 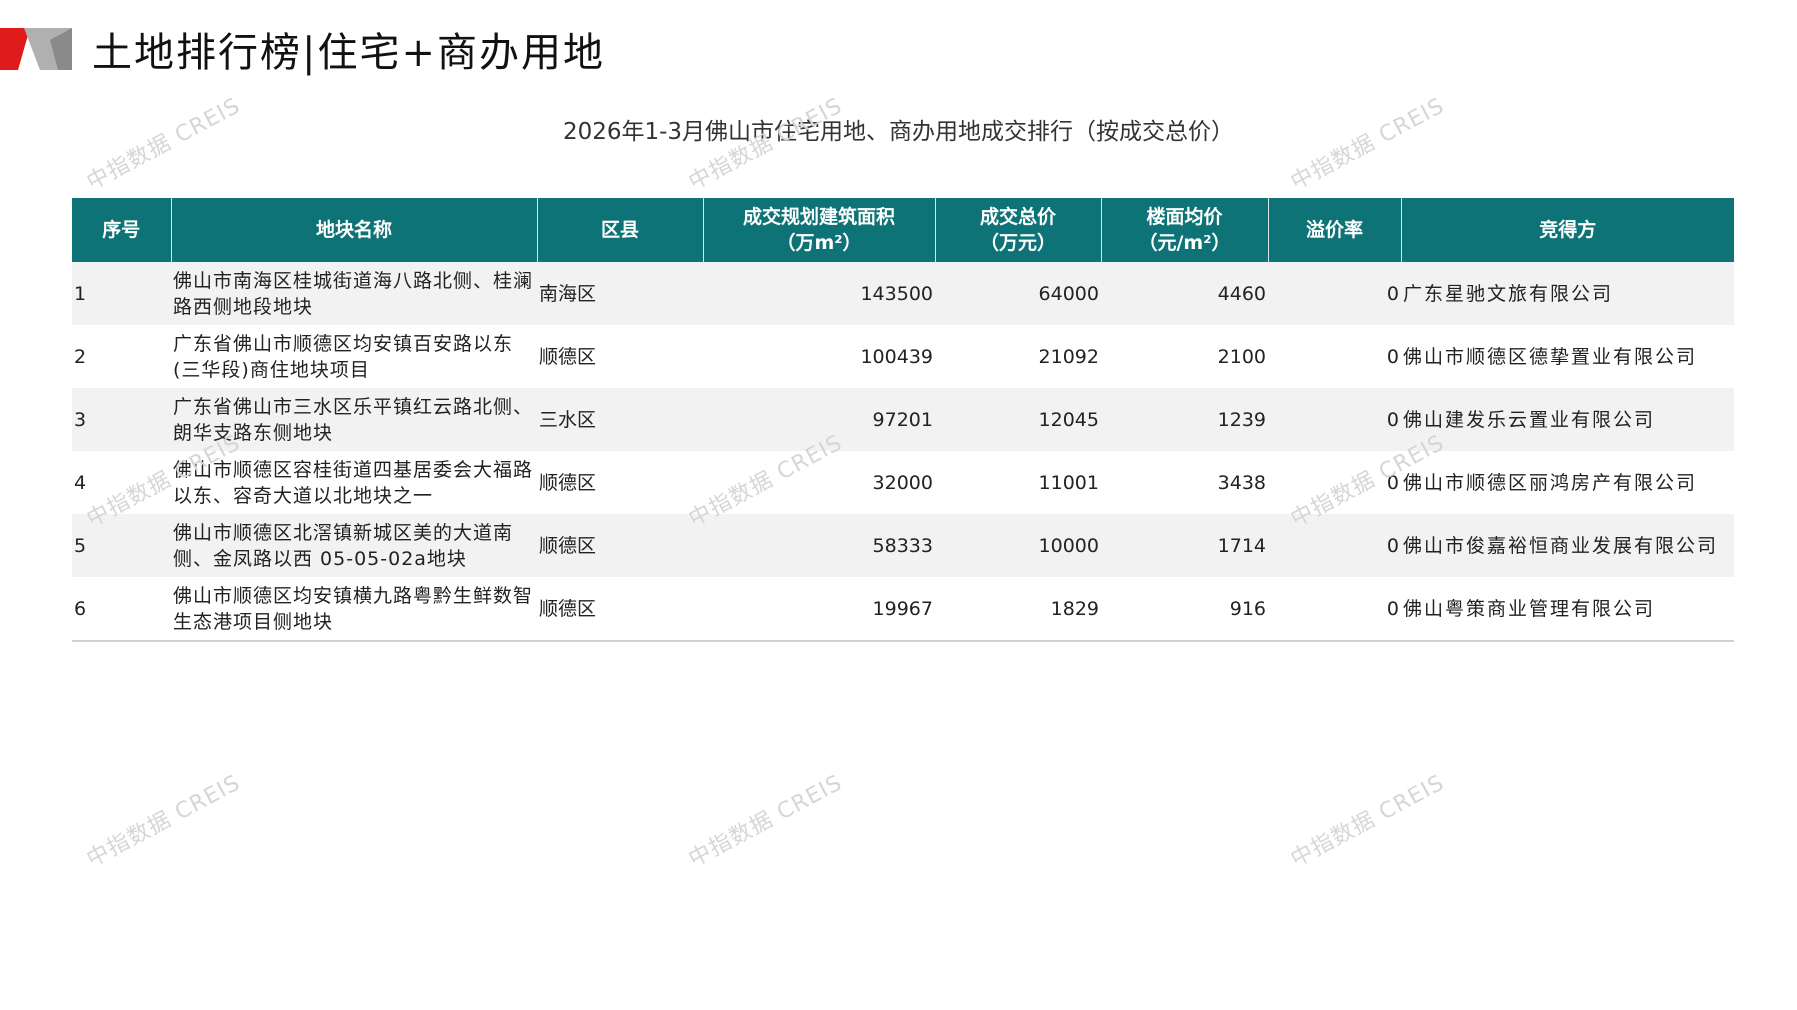 What do you see at coordinates (1018, 293) in the screenshot?
I see `cell-total: 64000` at bounding box center [1018, 293].